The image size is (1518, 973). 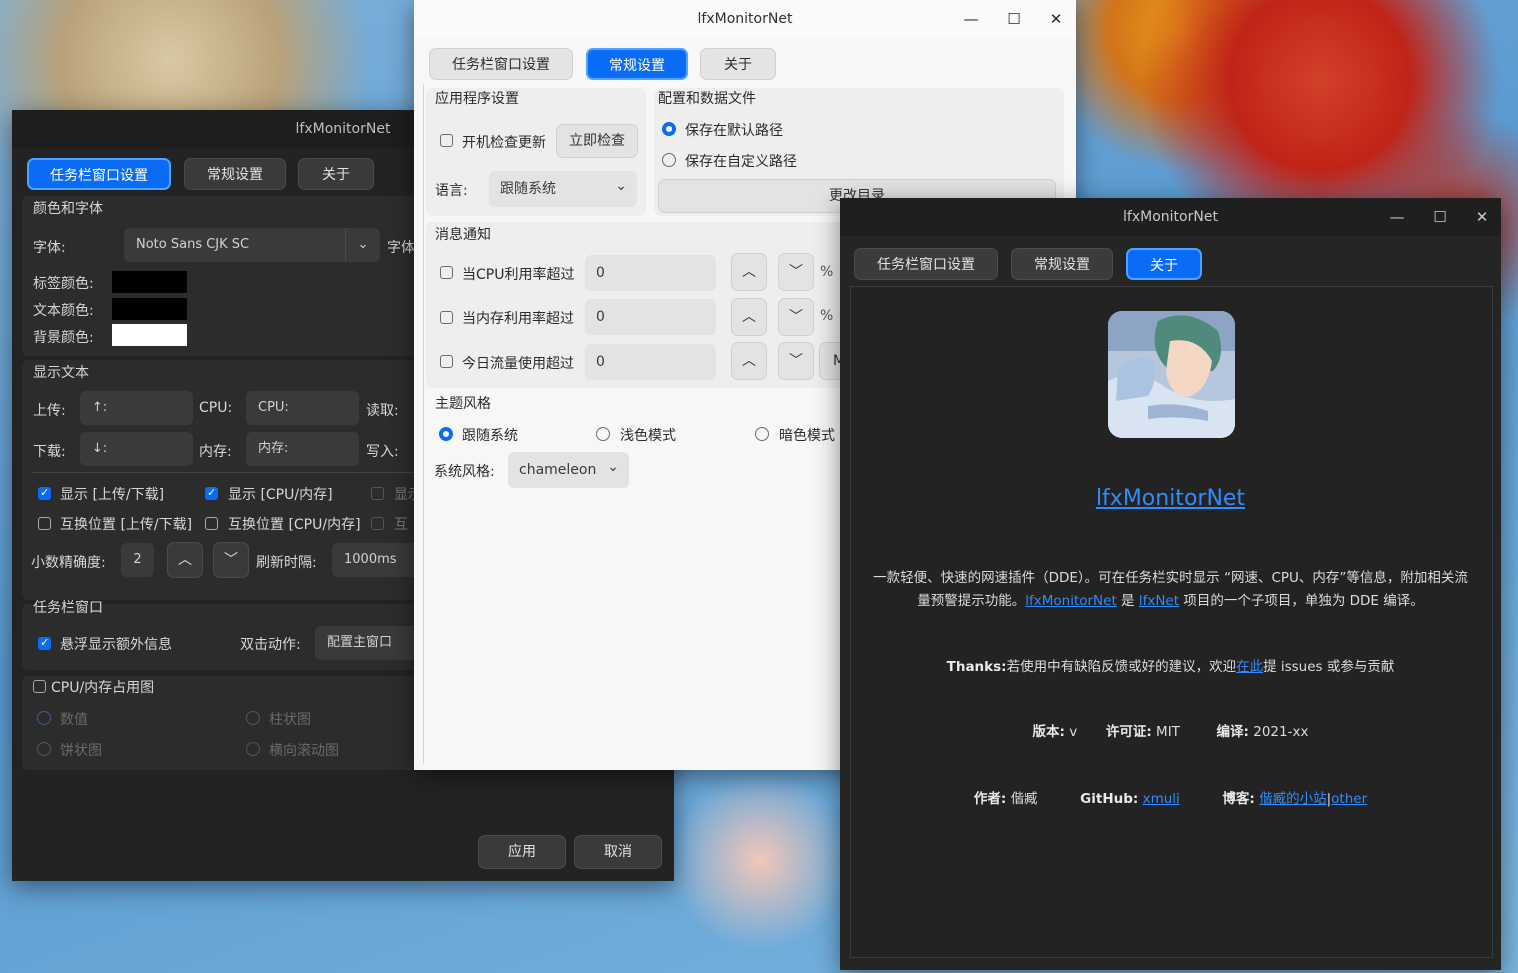 What do you see at coordinates (44, 493) in the screenshot?
I see `show-updown-checkbox` at bounding box center [44, 493].